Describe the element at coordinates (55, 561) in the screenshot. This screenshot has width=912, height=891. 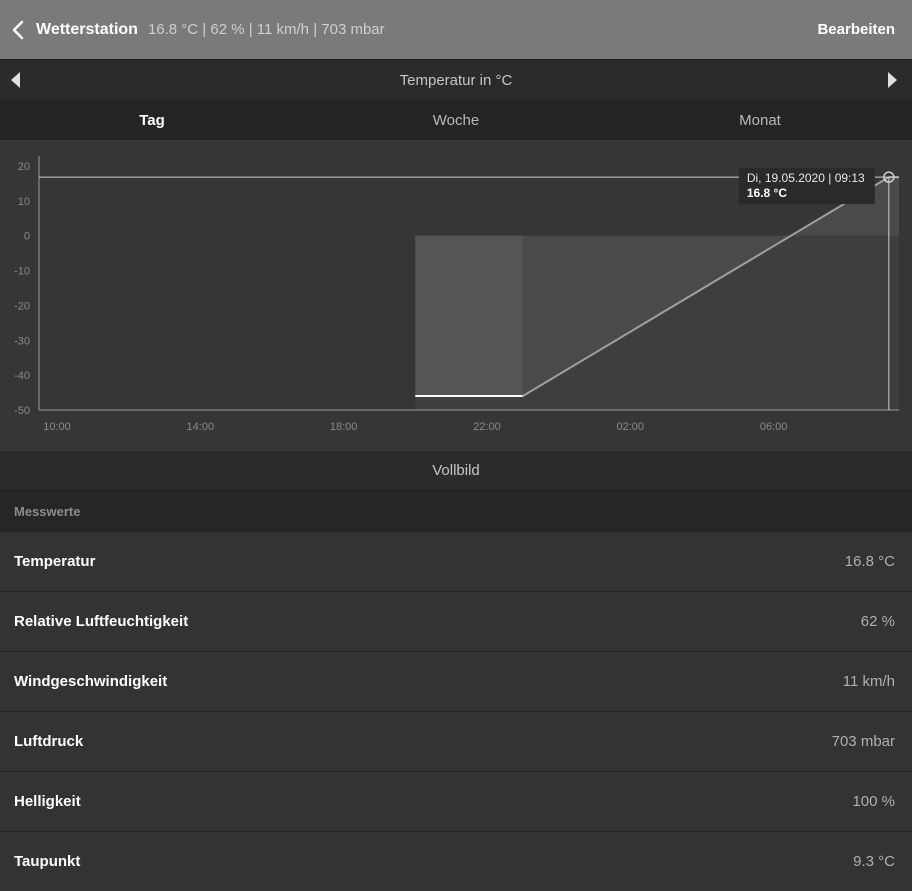
I see `measurement-label: Temperatur` at that location.